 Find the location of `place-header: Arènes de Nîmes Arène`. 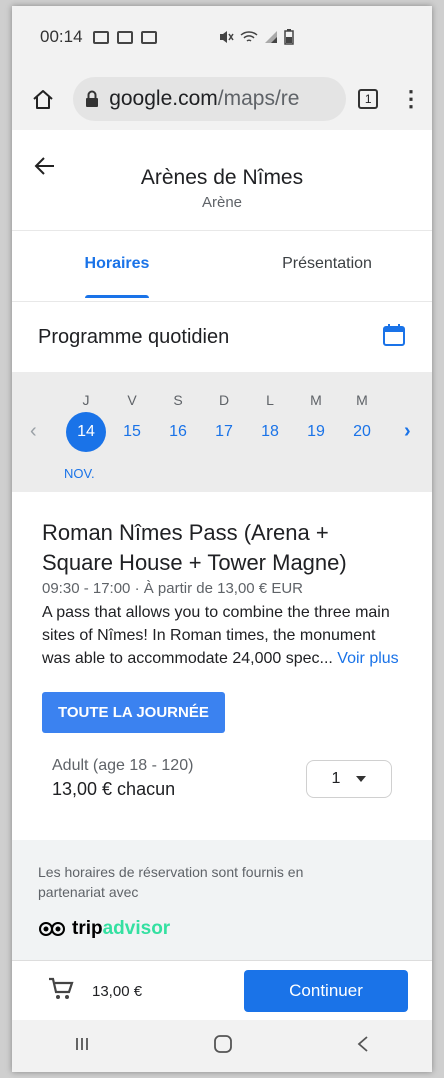

place-header: Arènes de Nîmes Arène is located at coordinates (222, 180).